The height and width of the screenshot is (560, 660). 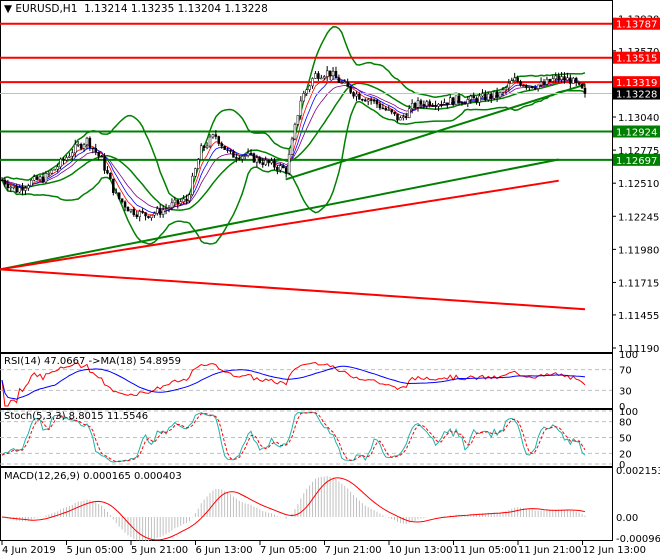 I want to click on collapse-triangle-icon: ▼, so click(x=8, y=9).